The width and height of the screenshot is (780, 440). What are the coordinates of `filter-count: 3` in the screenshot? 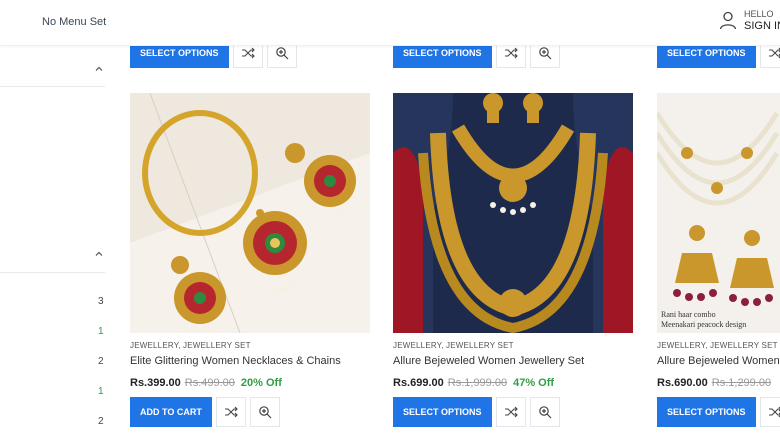 It's located at (101, 301).